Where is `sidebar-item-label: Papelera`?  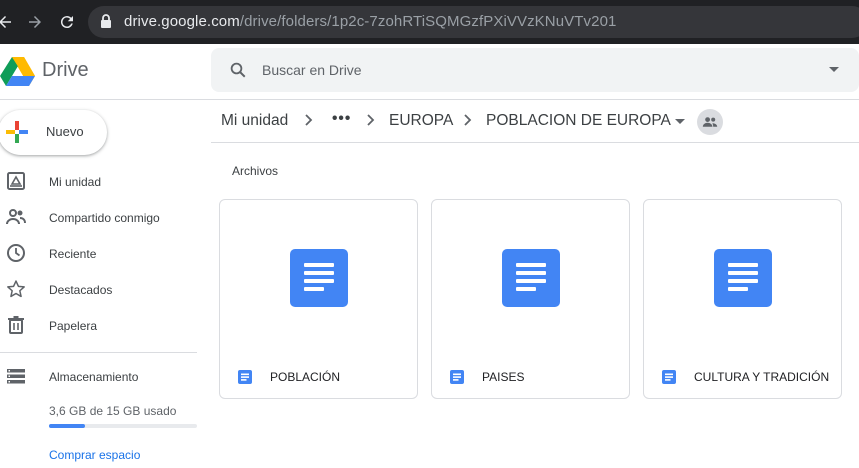
sidebar-item-label: Papelera is located at coordinates (73, 326).